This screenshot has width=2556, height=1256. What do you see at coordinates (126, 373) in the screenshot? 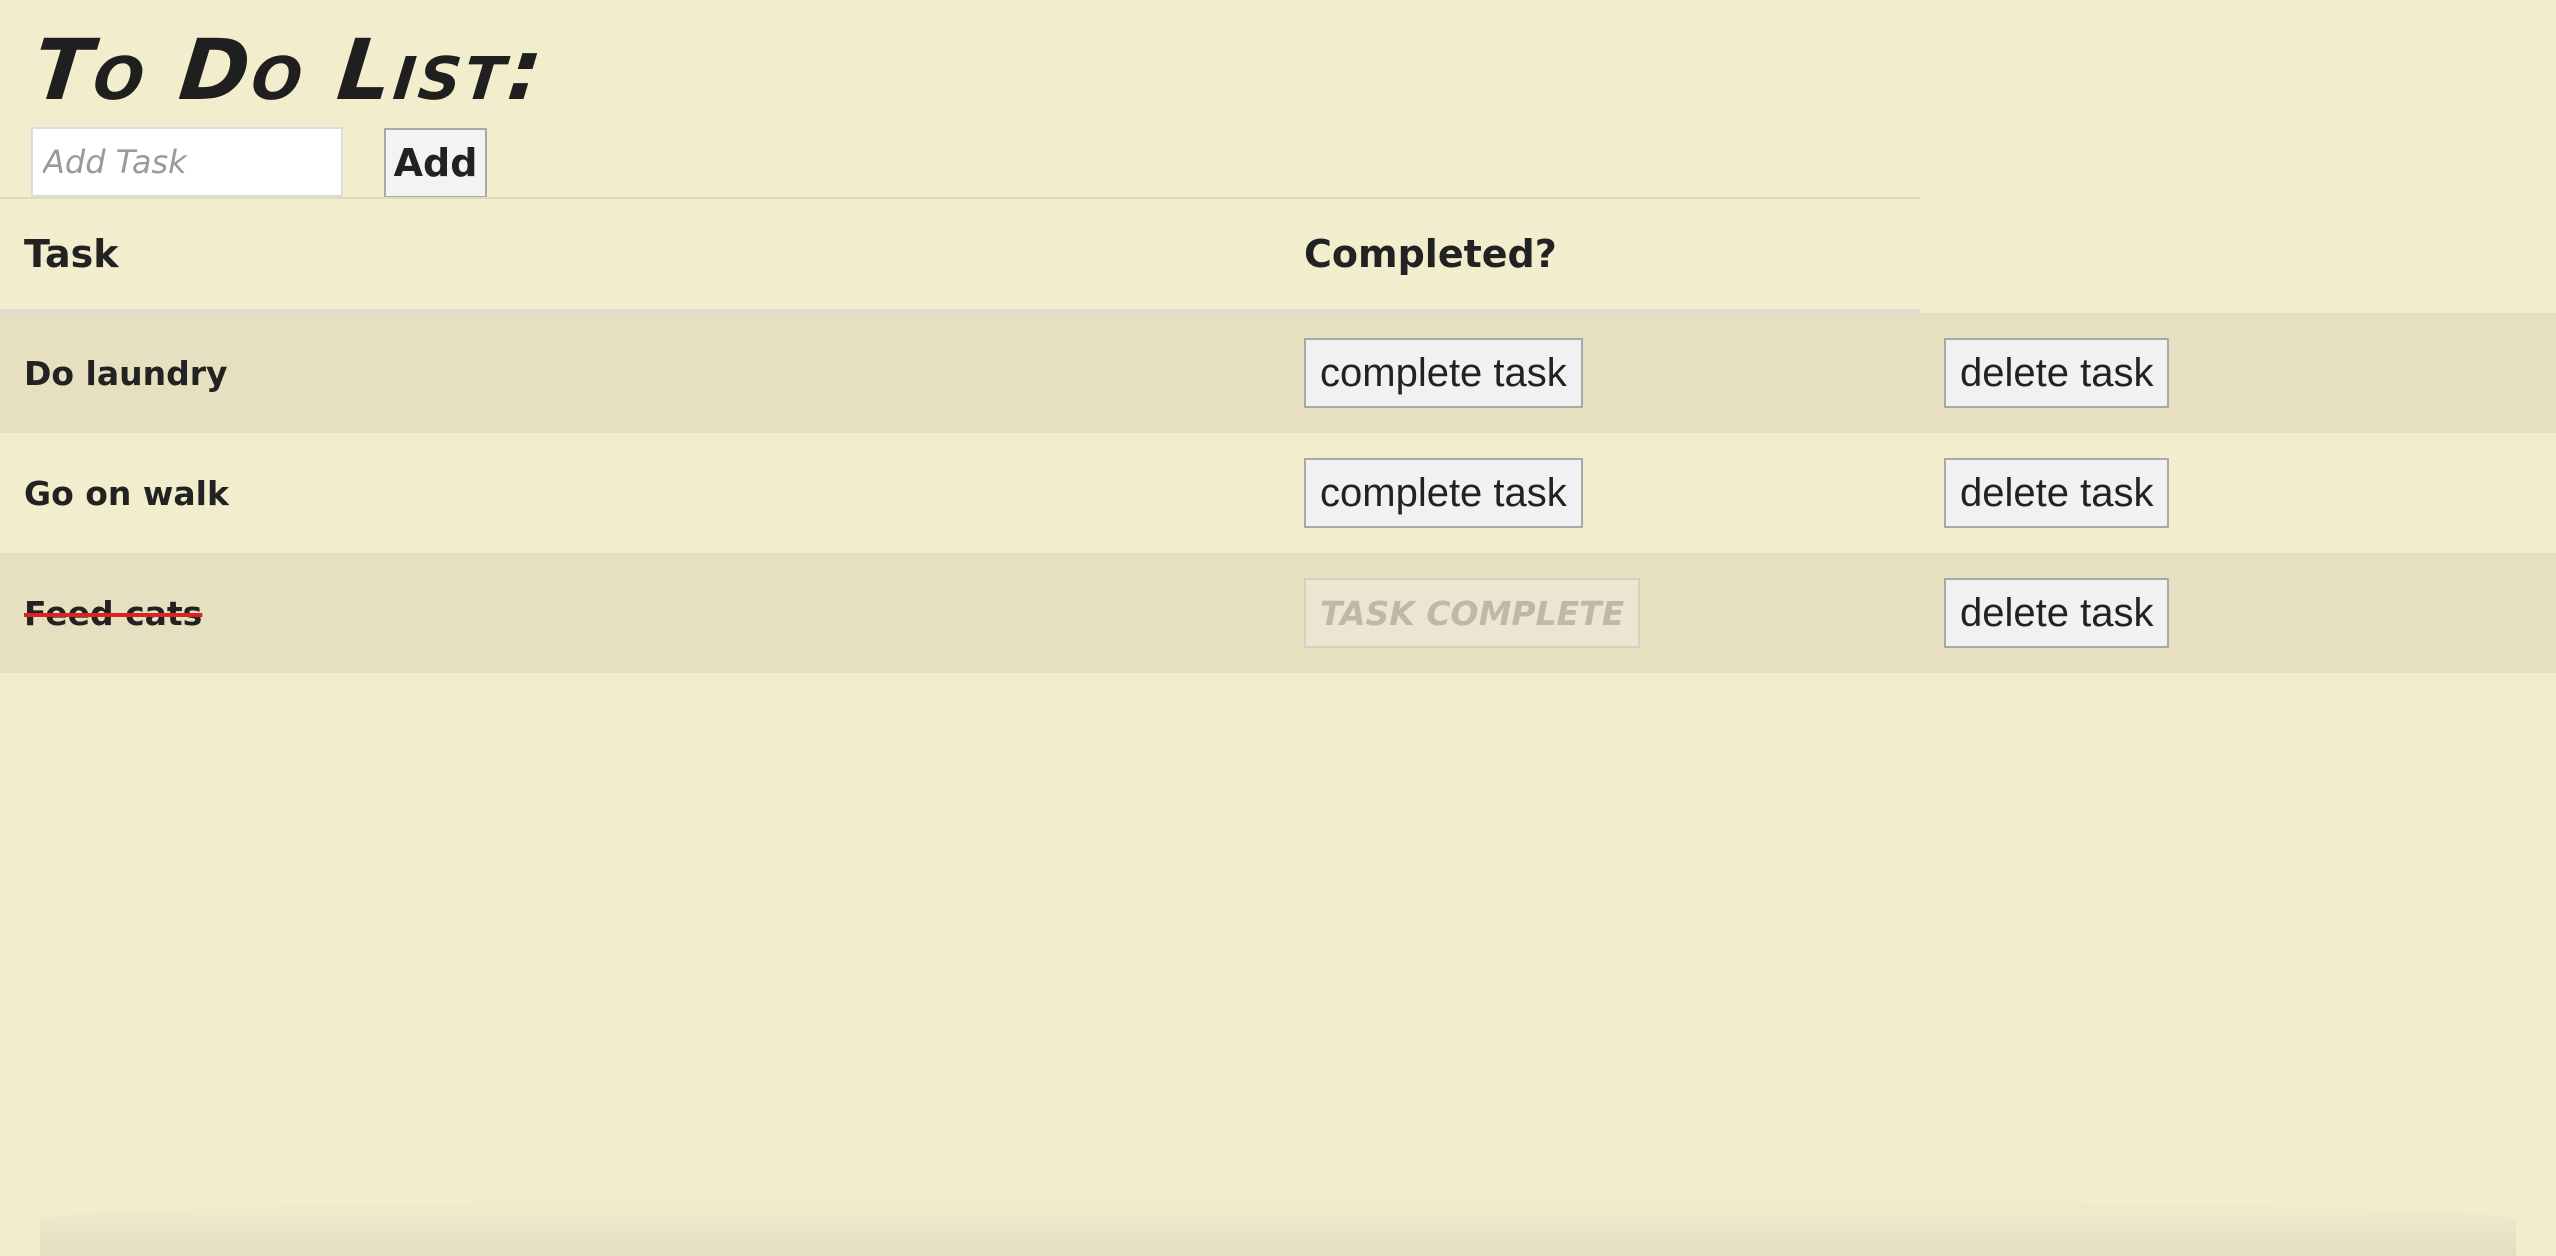
I see `task-name: Do laundry` at bounding box center [126, 373].